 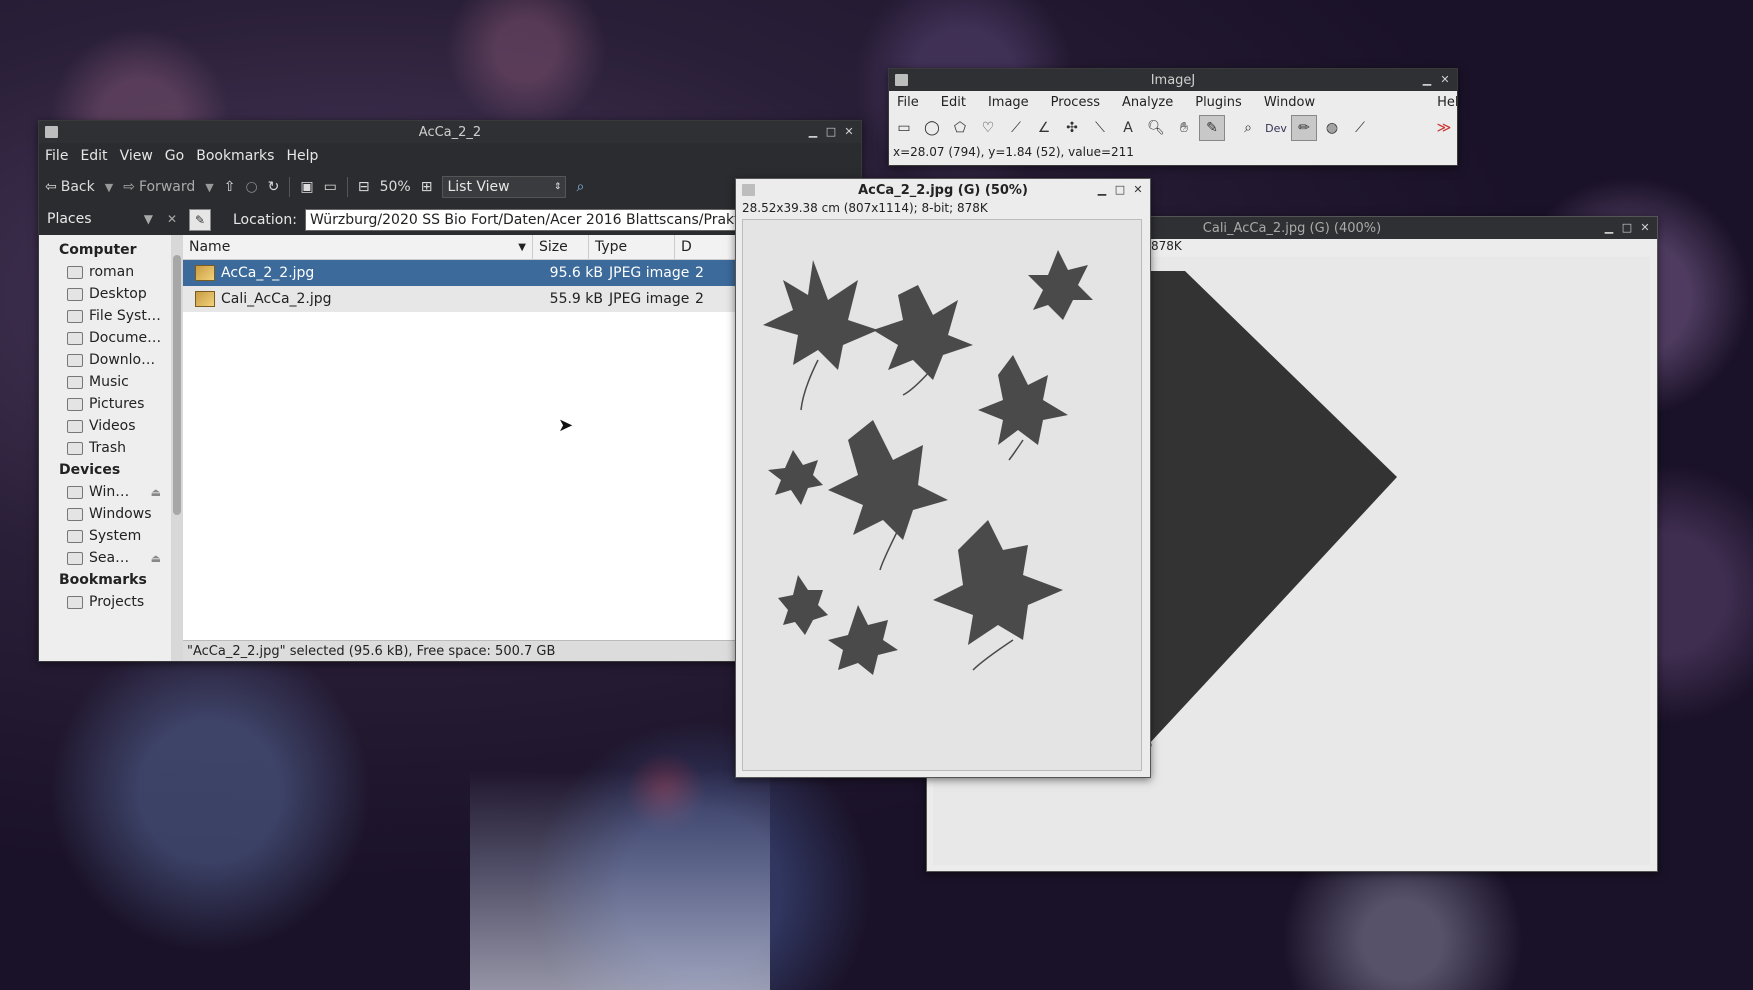 What do you see at coordinates (904, 128) in the screenshot?
I see `rectangle-tool-icon: ▭` at bounding box center [904, 128].